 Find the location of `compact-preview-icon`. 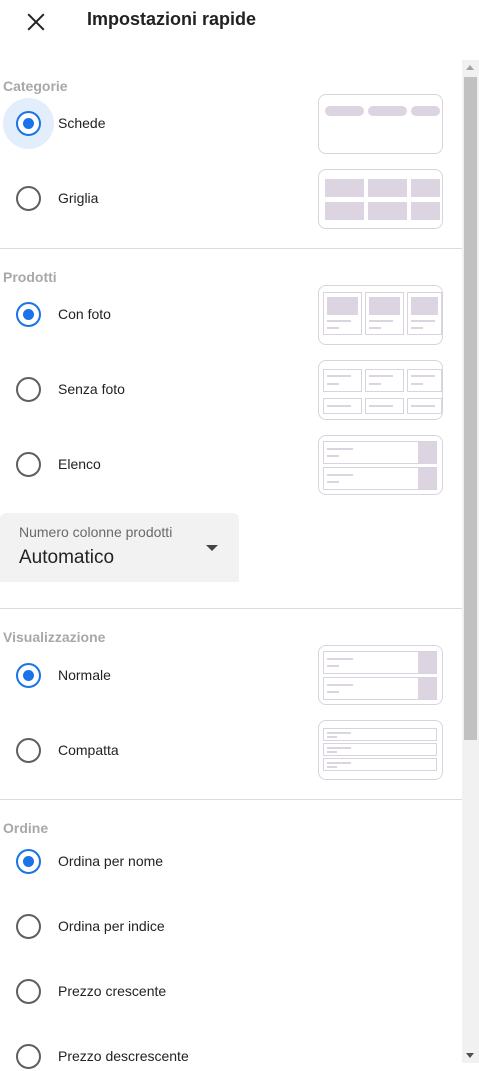

compact-preview-icon is located at coordinates (380, 750).